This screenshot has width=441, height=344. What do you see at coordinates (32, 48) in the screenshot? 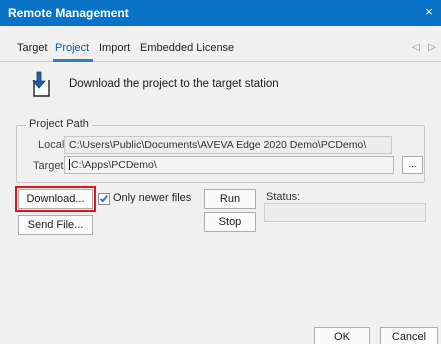
I see `tab-target: Target` at bounding box center [32, 48].